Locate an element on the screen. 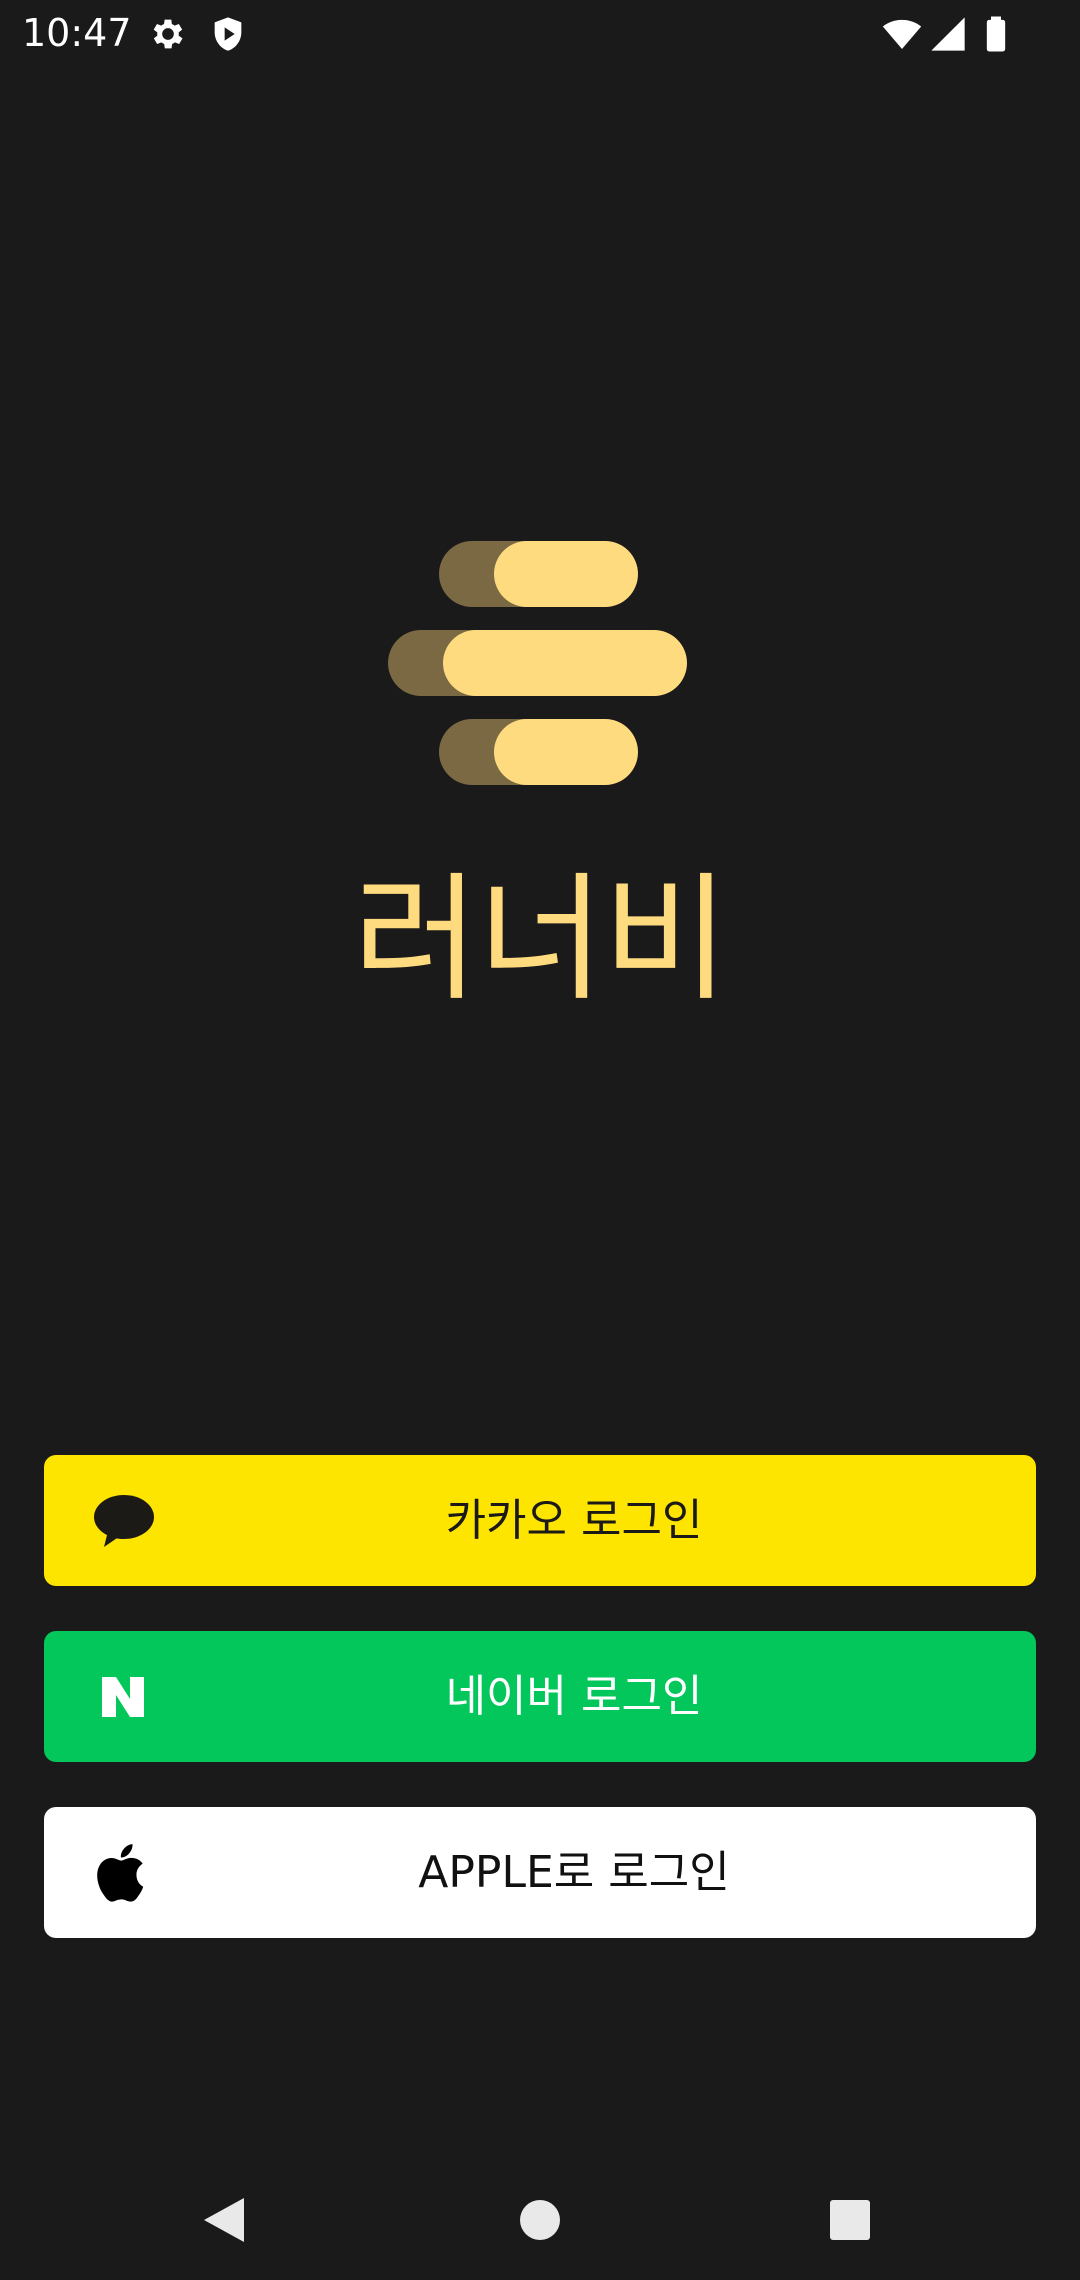  naver-login-button: 네이버 로그인 is located at coordinates (540, 1696).